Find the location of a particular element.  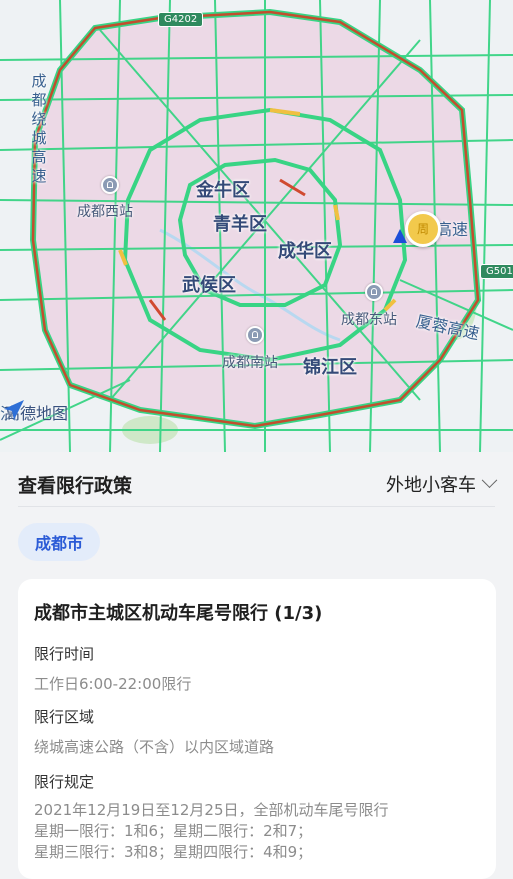

rule-line: 星期三限行：3和8；星期四限行：4和9； is located at coordinates (173, 852).